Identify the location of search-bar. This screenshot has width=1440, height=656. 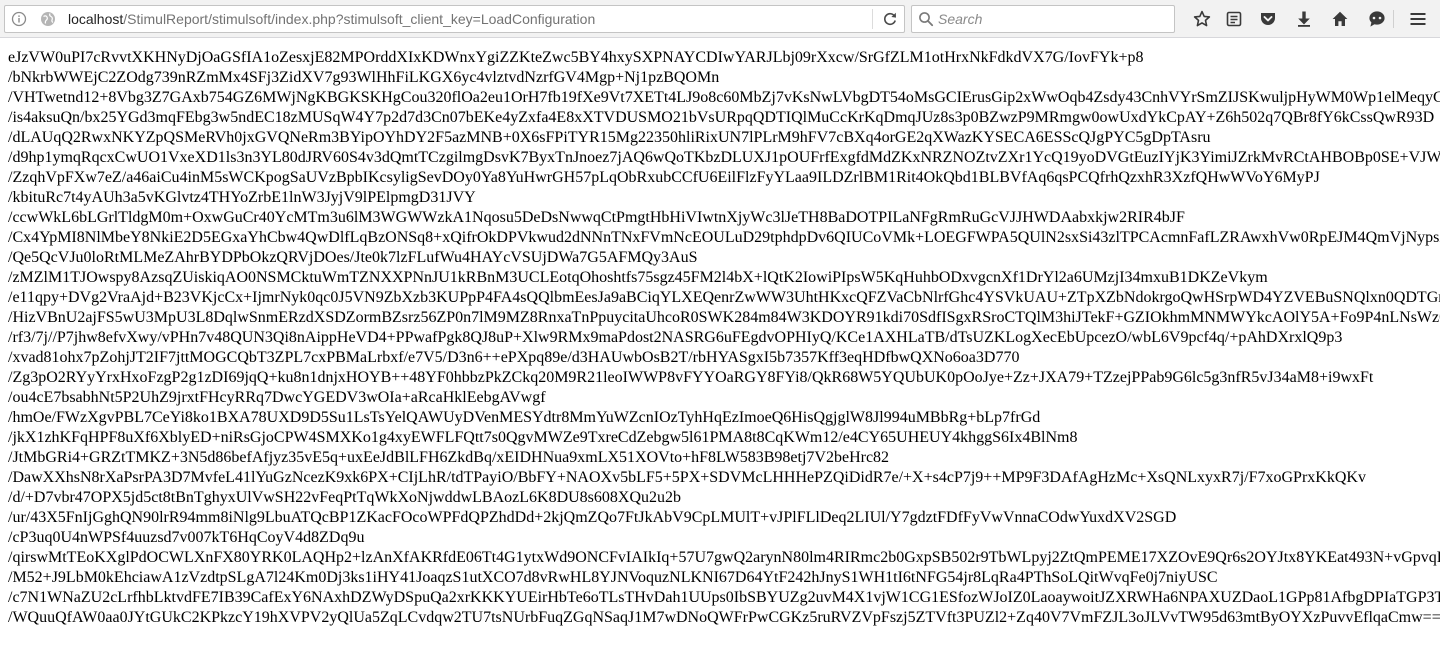
(1043, 19).